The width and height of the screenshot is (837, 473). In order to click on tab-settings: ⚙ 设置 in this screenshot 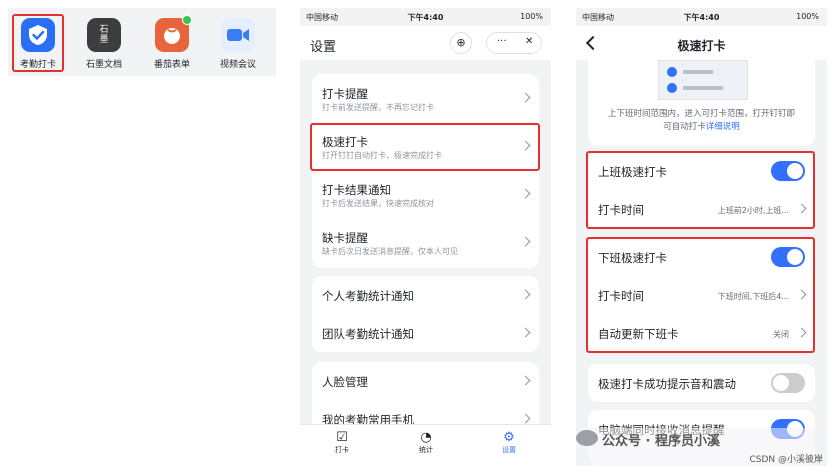, I will do `click(509, 443)`.